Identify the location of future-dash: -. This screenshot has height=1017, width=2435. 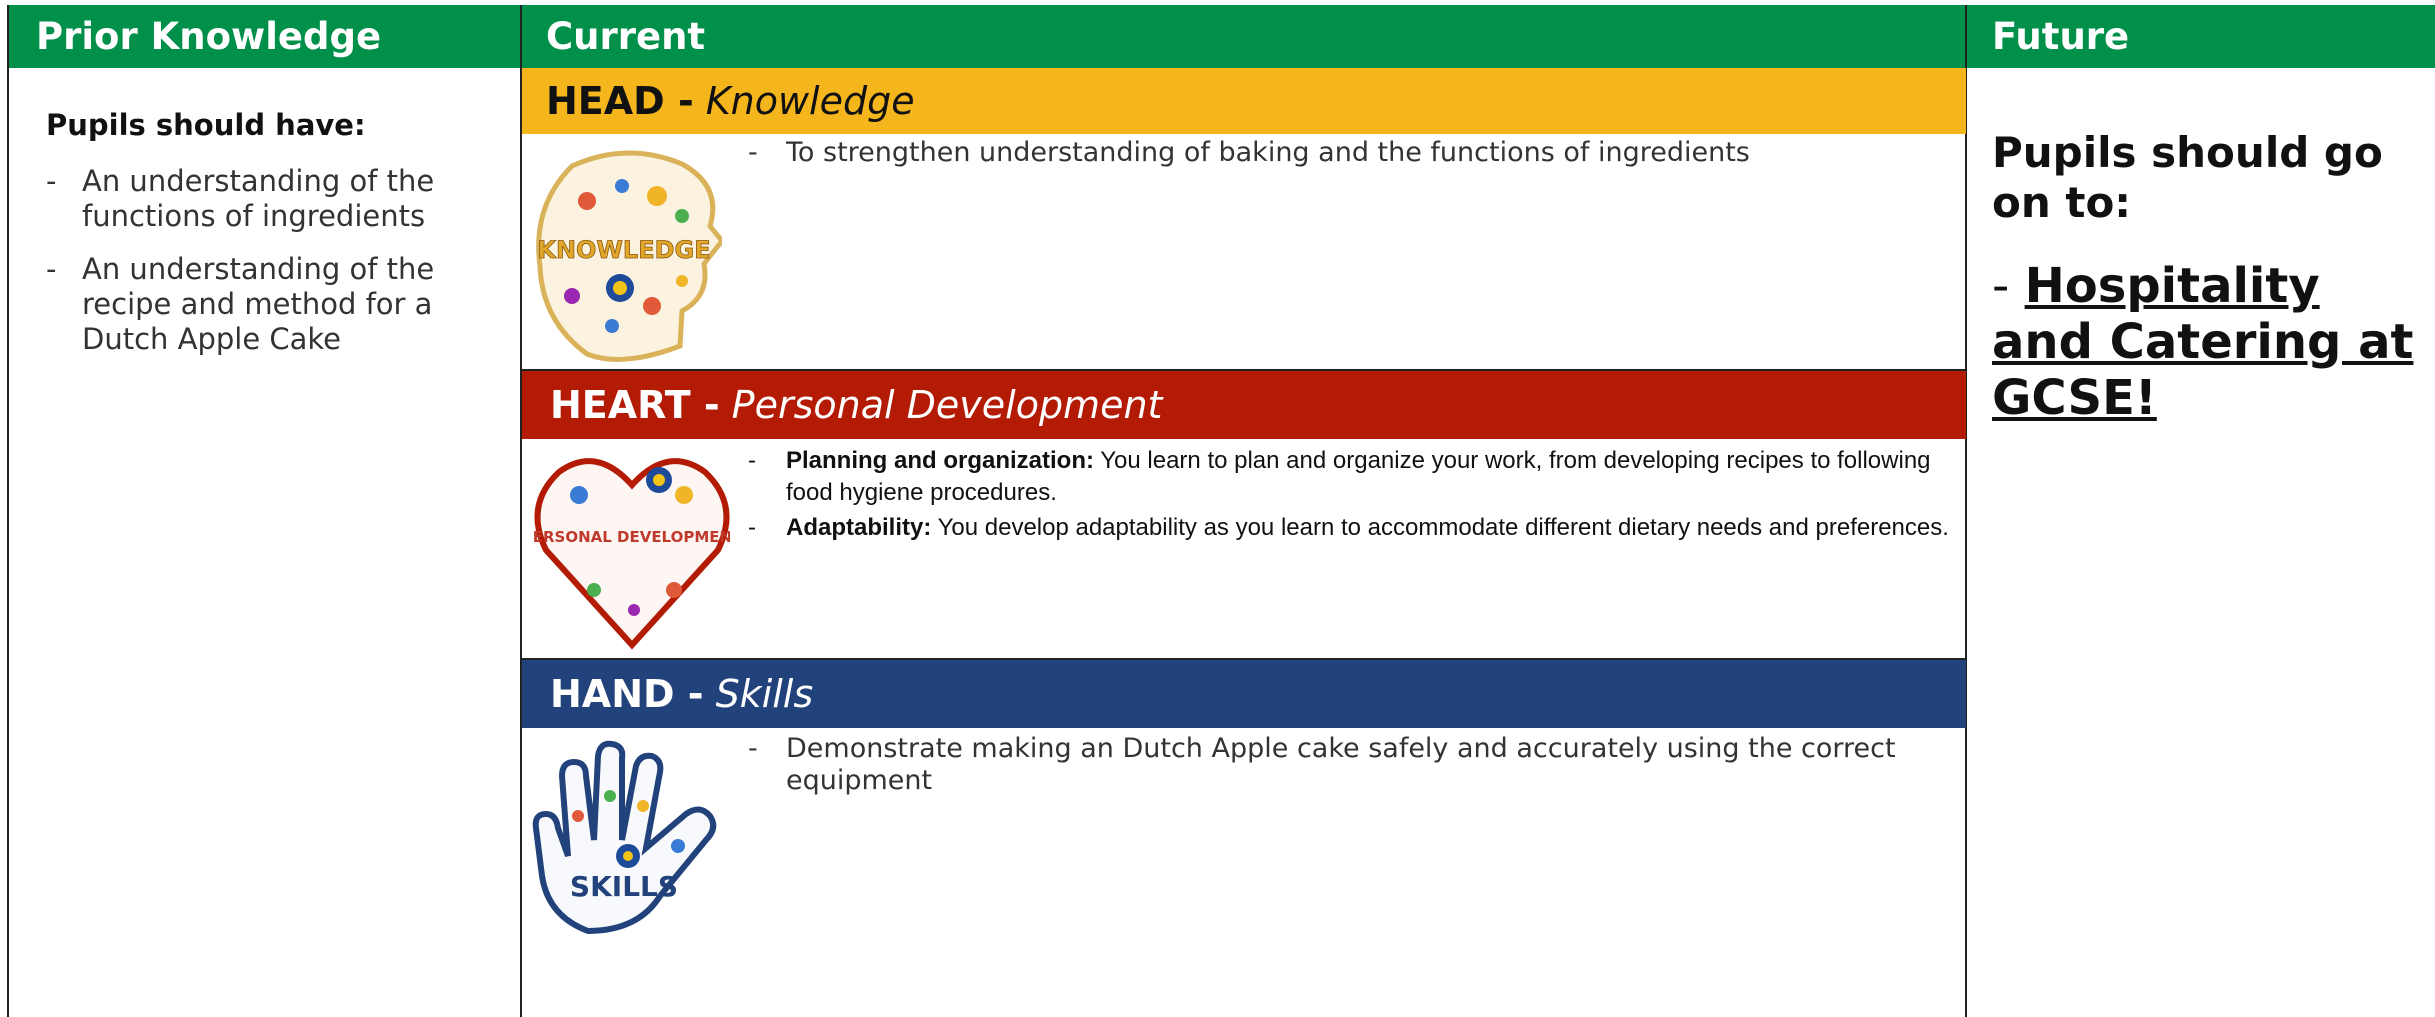
(2001, 286).